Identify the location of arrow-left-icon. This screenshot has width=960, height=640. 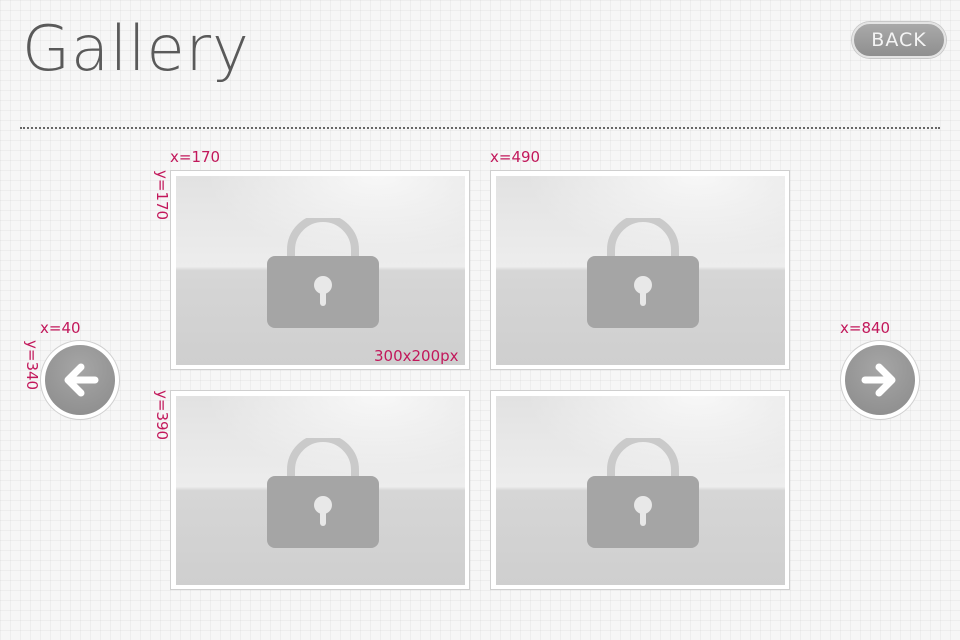
(81, 380).